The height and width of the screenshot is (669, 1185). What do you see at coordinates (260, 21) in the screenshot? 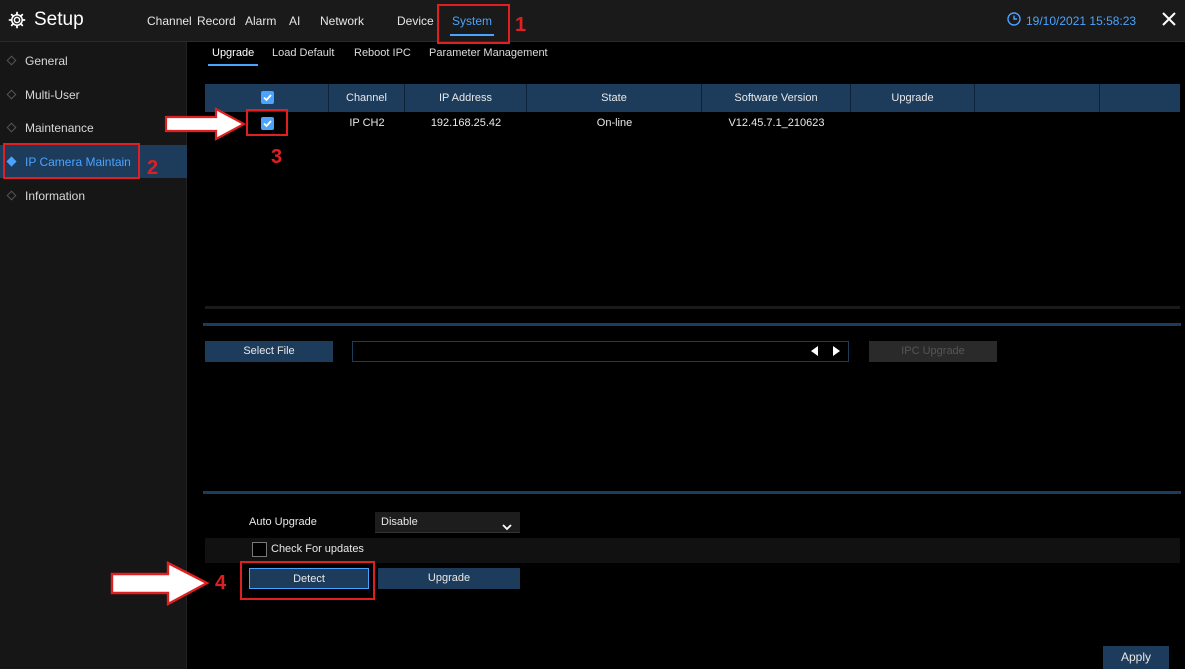
I see `tab-alarm: Alarm` at bounding box center [260, 21].